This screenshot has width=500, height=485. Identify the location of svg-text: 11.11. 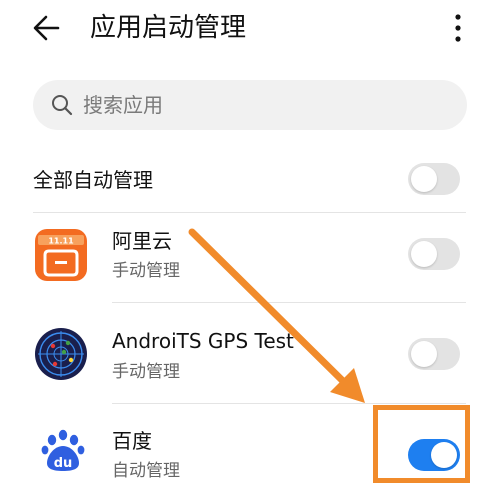
(61, 241).